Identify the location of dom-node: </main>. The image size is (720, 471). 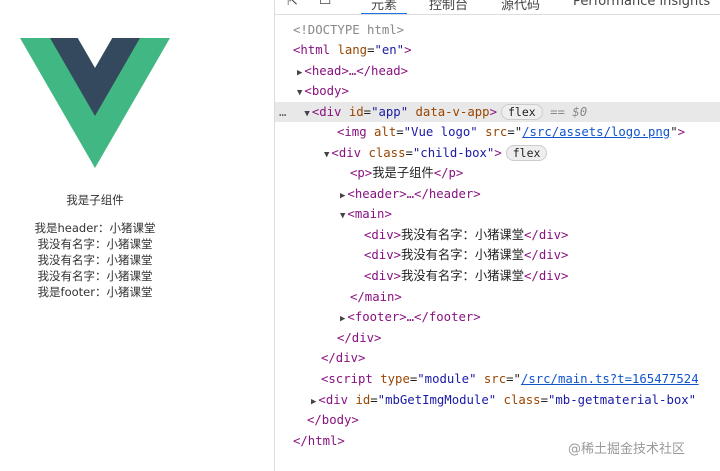
(497, 297).